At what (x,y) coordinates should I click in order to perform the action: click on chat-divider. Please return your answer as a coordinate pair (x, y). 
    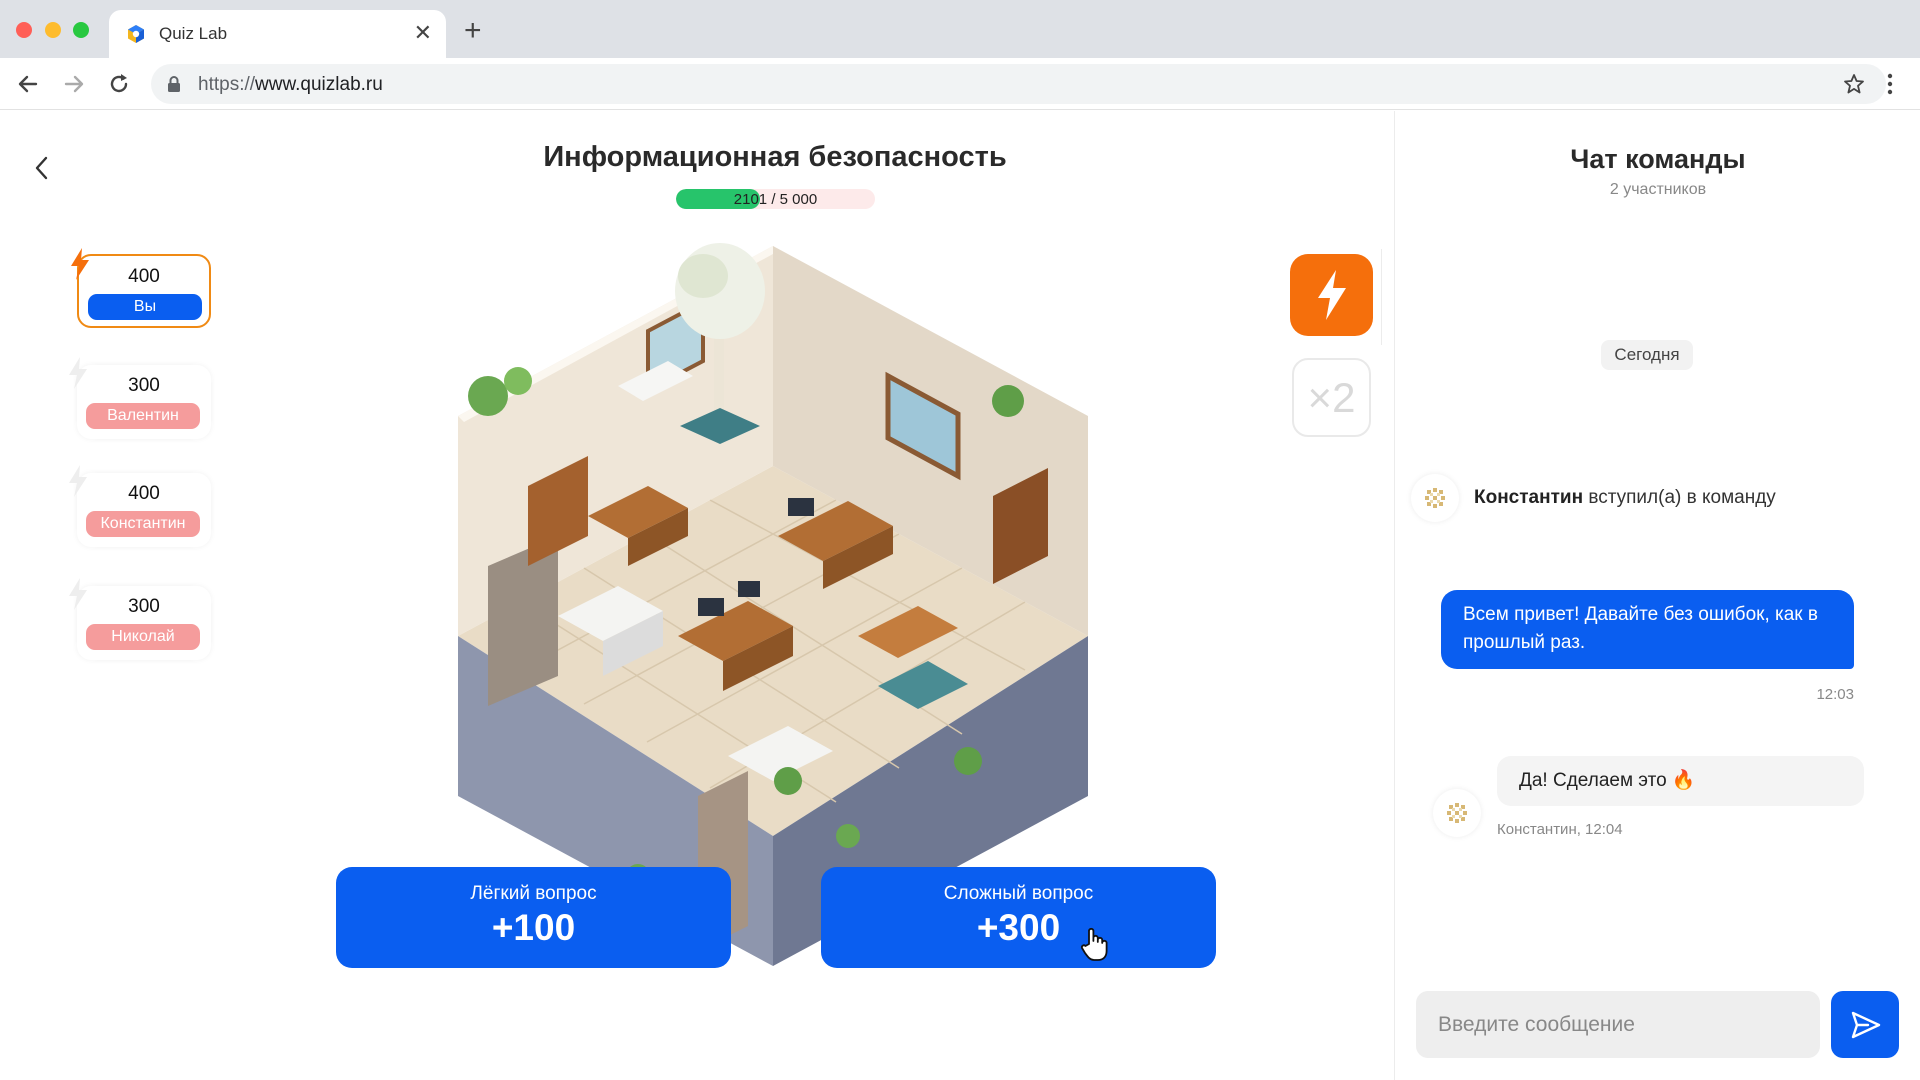
    Looking at the image, I should click on (1394, 595).